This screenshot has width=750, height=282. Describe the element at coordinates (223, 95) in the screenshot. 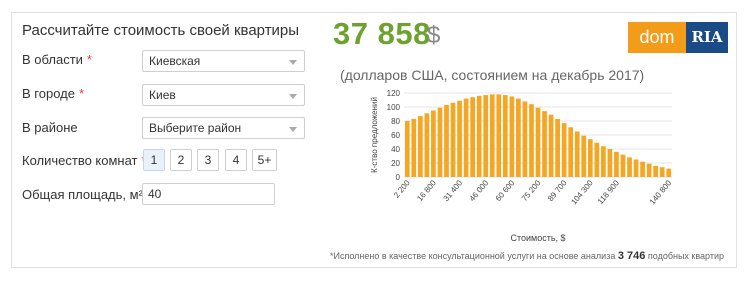

I see `city-select: Киев` at that location.